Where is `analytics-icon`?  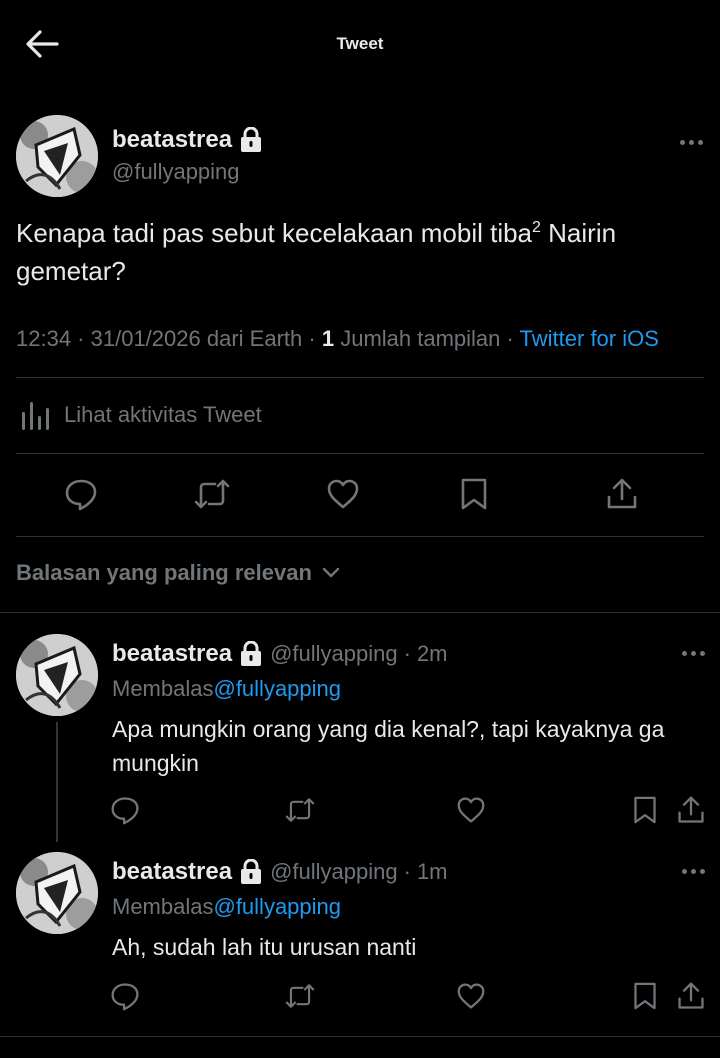 analytics-icon is located at coordinates (35, 416).